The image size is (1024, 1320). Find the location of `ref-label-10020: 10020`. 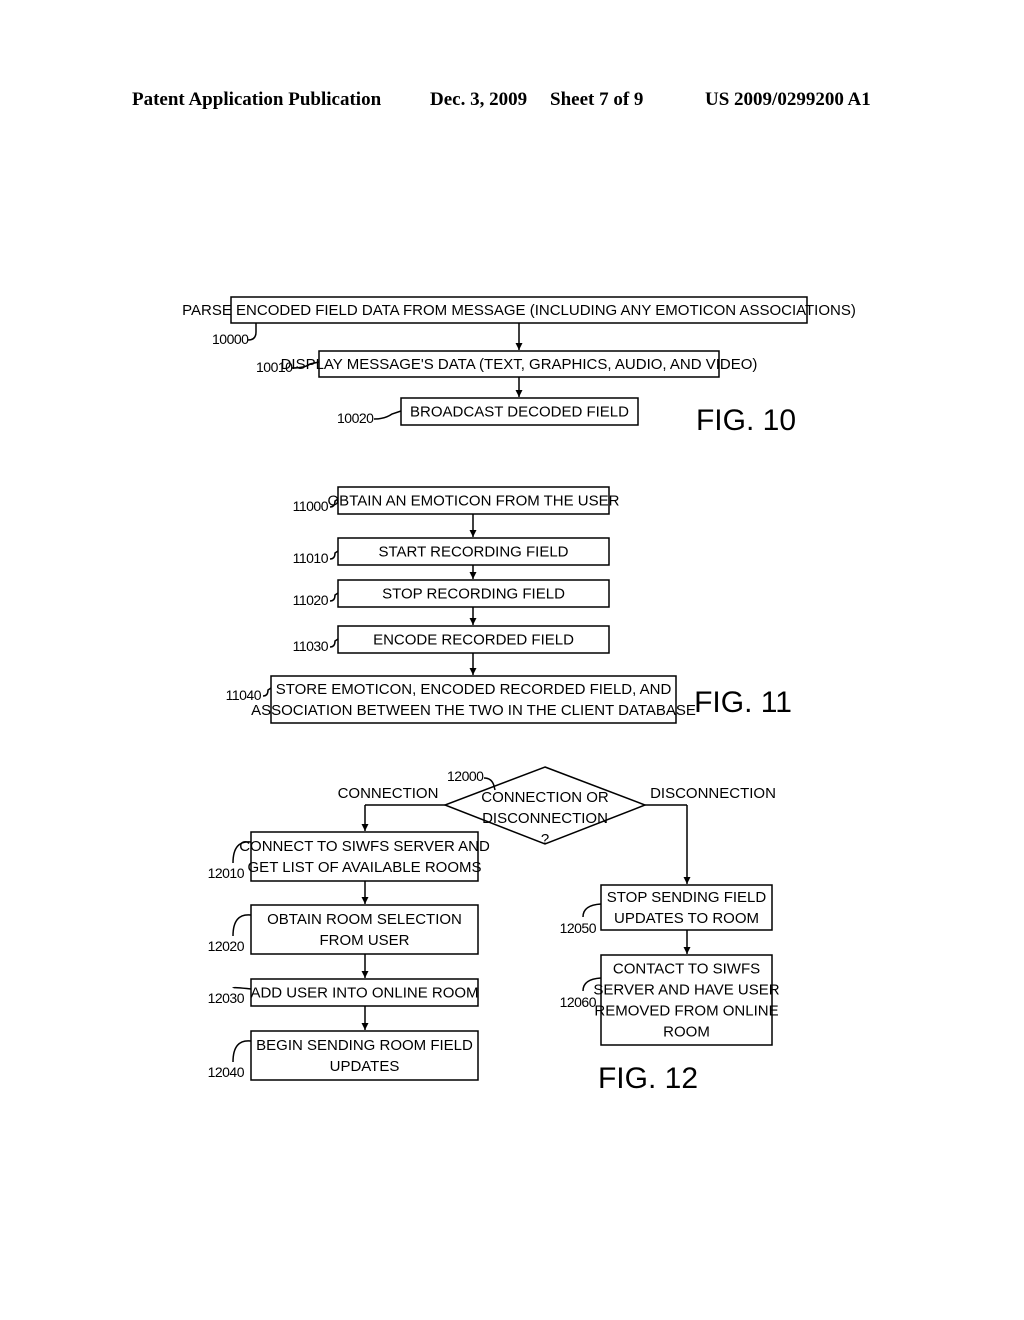

ref-label-10020: 10020 is located at coordinates (355, 418).